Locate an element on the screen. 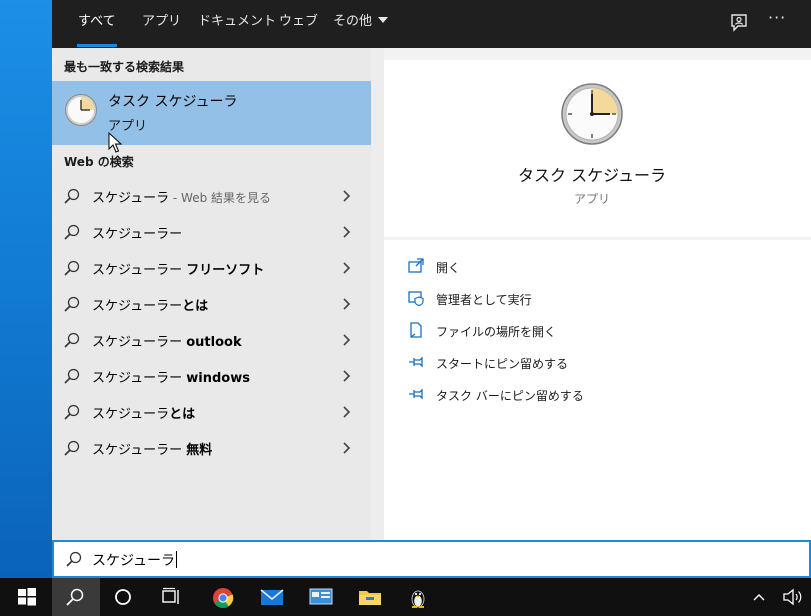 The width and height of the screenshot is (811, 616). chrome-icon is located at coordinates (223, 598).